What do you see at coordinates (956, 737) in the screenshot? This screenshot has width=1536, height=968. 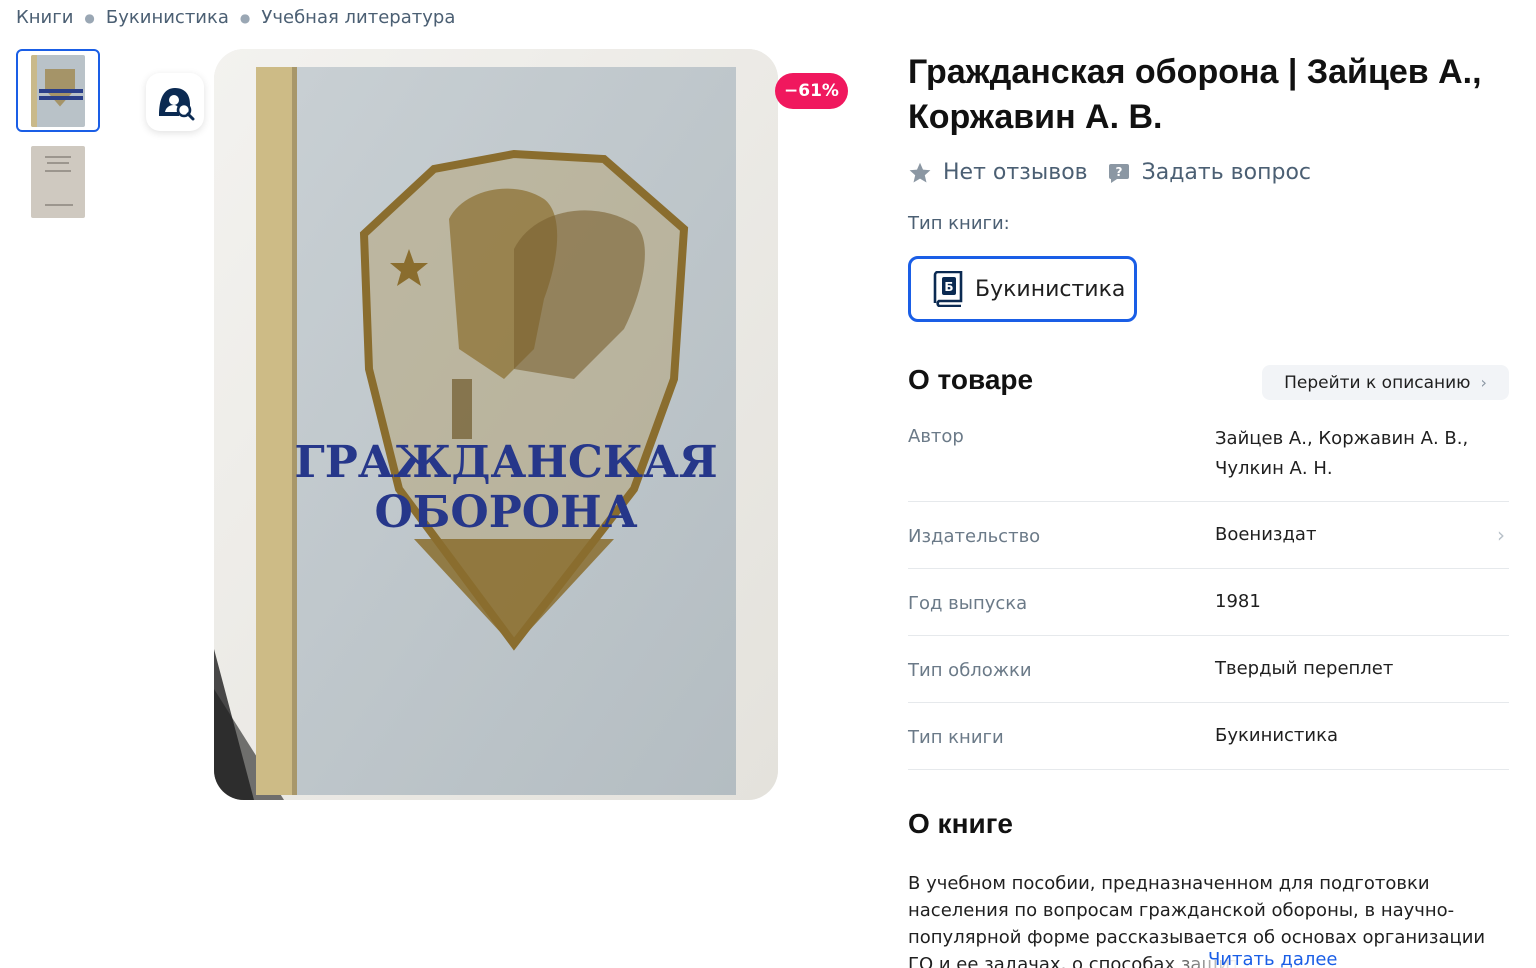 I see `property-key: Тип книги` at bounding box center [956, 737].